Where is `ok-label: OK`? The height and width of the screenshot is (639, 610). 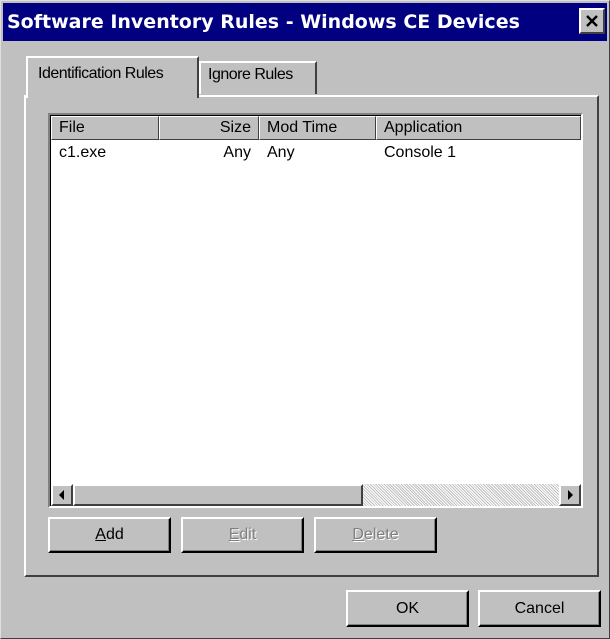
ok-label: OK is located at coordinates (407, 608).